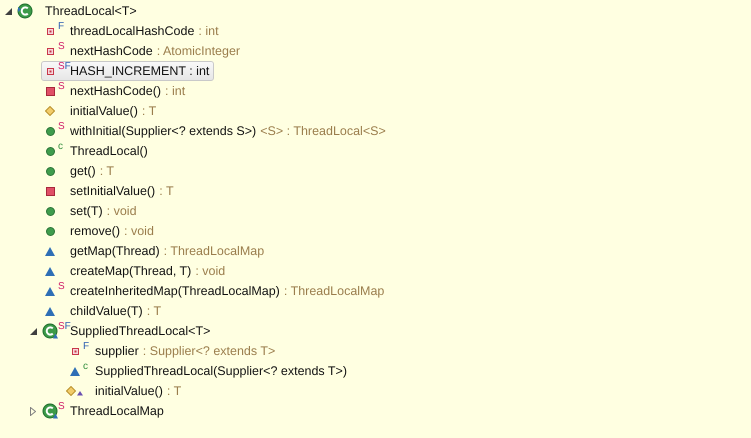 The width and height of the screenshot is (751, 438). I want to click on tree-item: setInitialValue() : T, so click(110, 191).